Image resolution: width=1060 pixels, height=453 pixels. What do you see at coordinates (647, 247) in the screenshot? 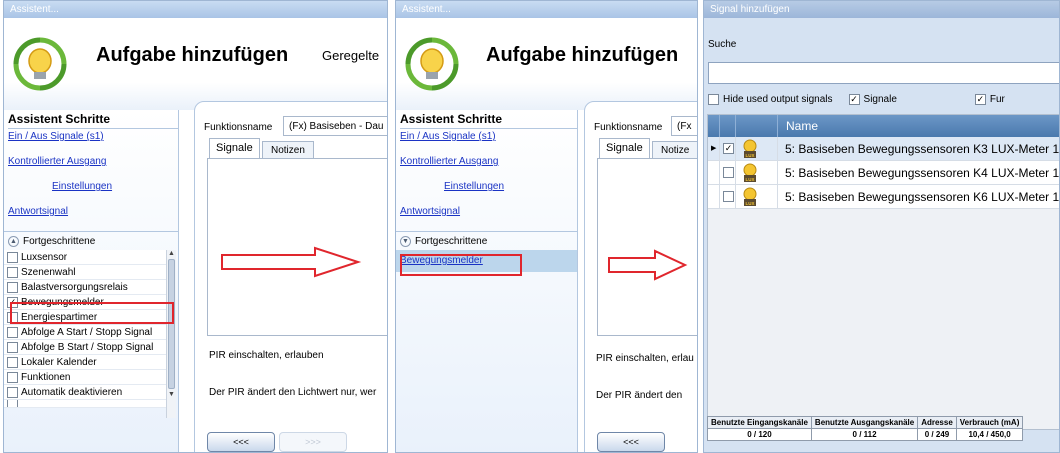
I see `signals-area` at bounding box center [647, 247].